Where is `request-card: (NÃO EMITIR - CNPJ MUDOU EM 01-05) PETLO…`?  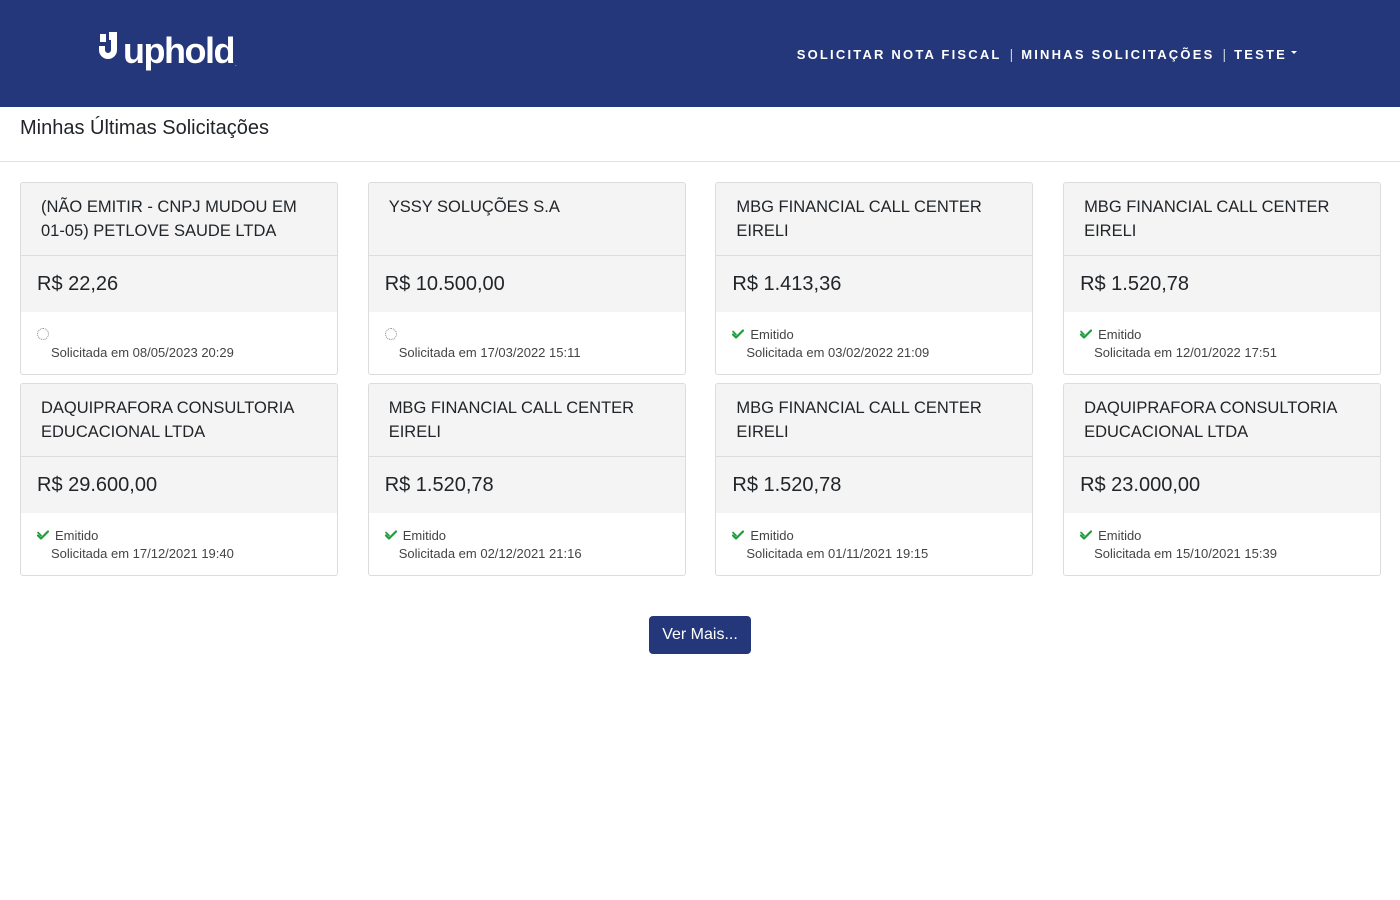
request-card: (NÃO EMITIR - CNPJ MUDOU EM 01-05) PETLO… is located at coordinates (179, 278).